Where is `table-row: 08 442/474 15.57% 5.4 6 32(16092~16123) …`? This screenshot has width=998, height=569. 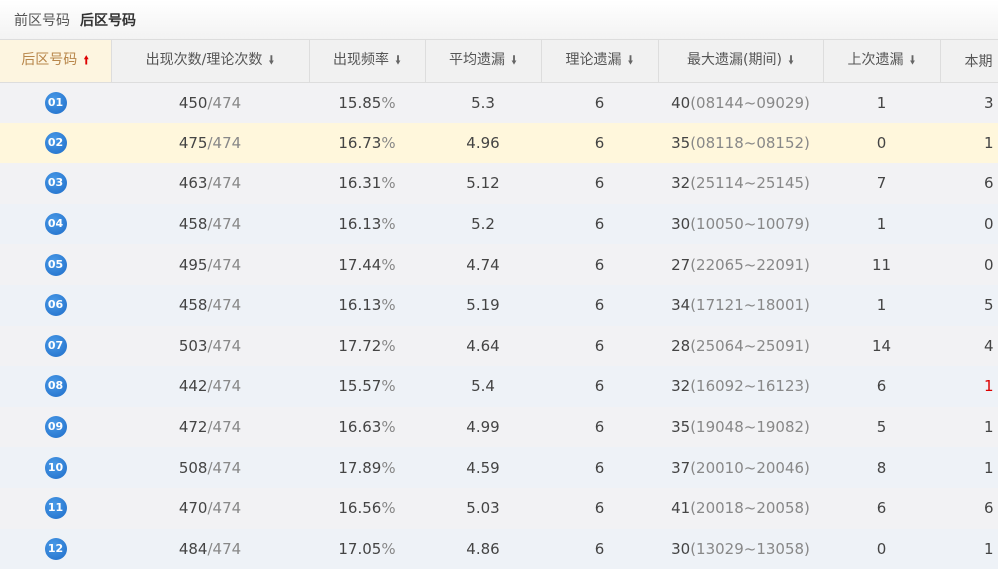
table-row: 08 442/474 15.57% 5.4 6 32(16092~16123) … is located at coordinates (499, 386).